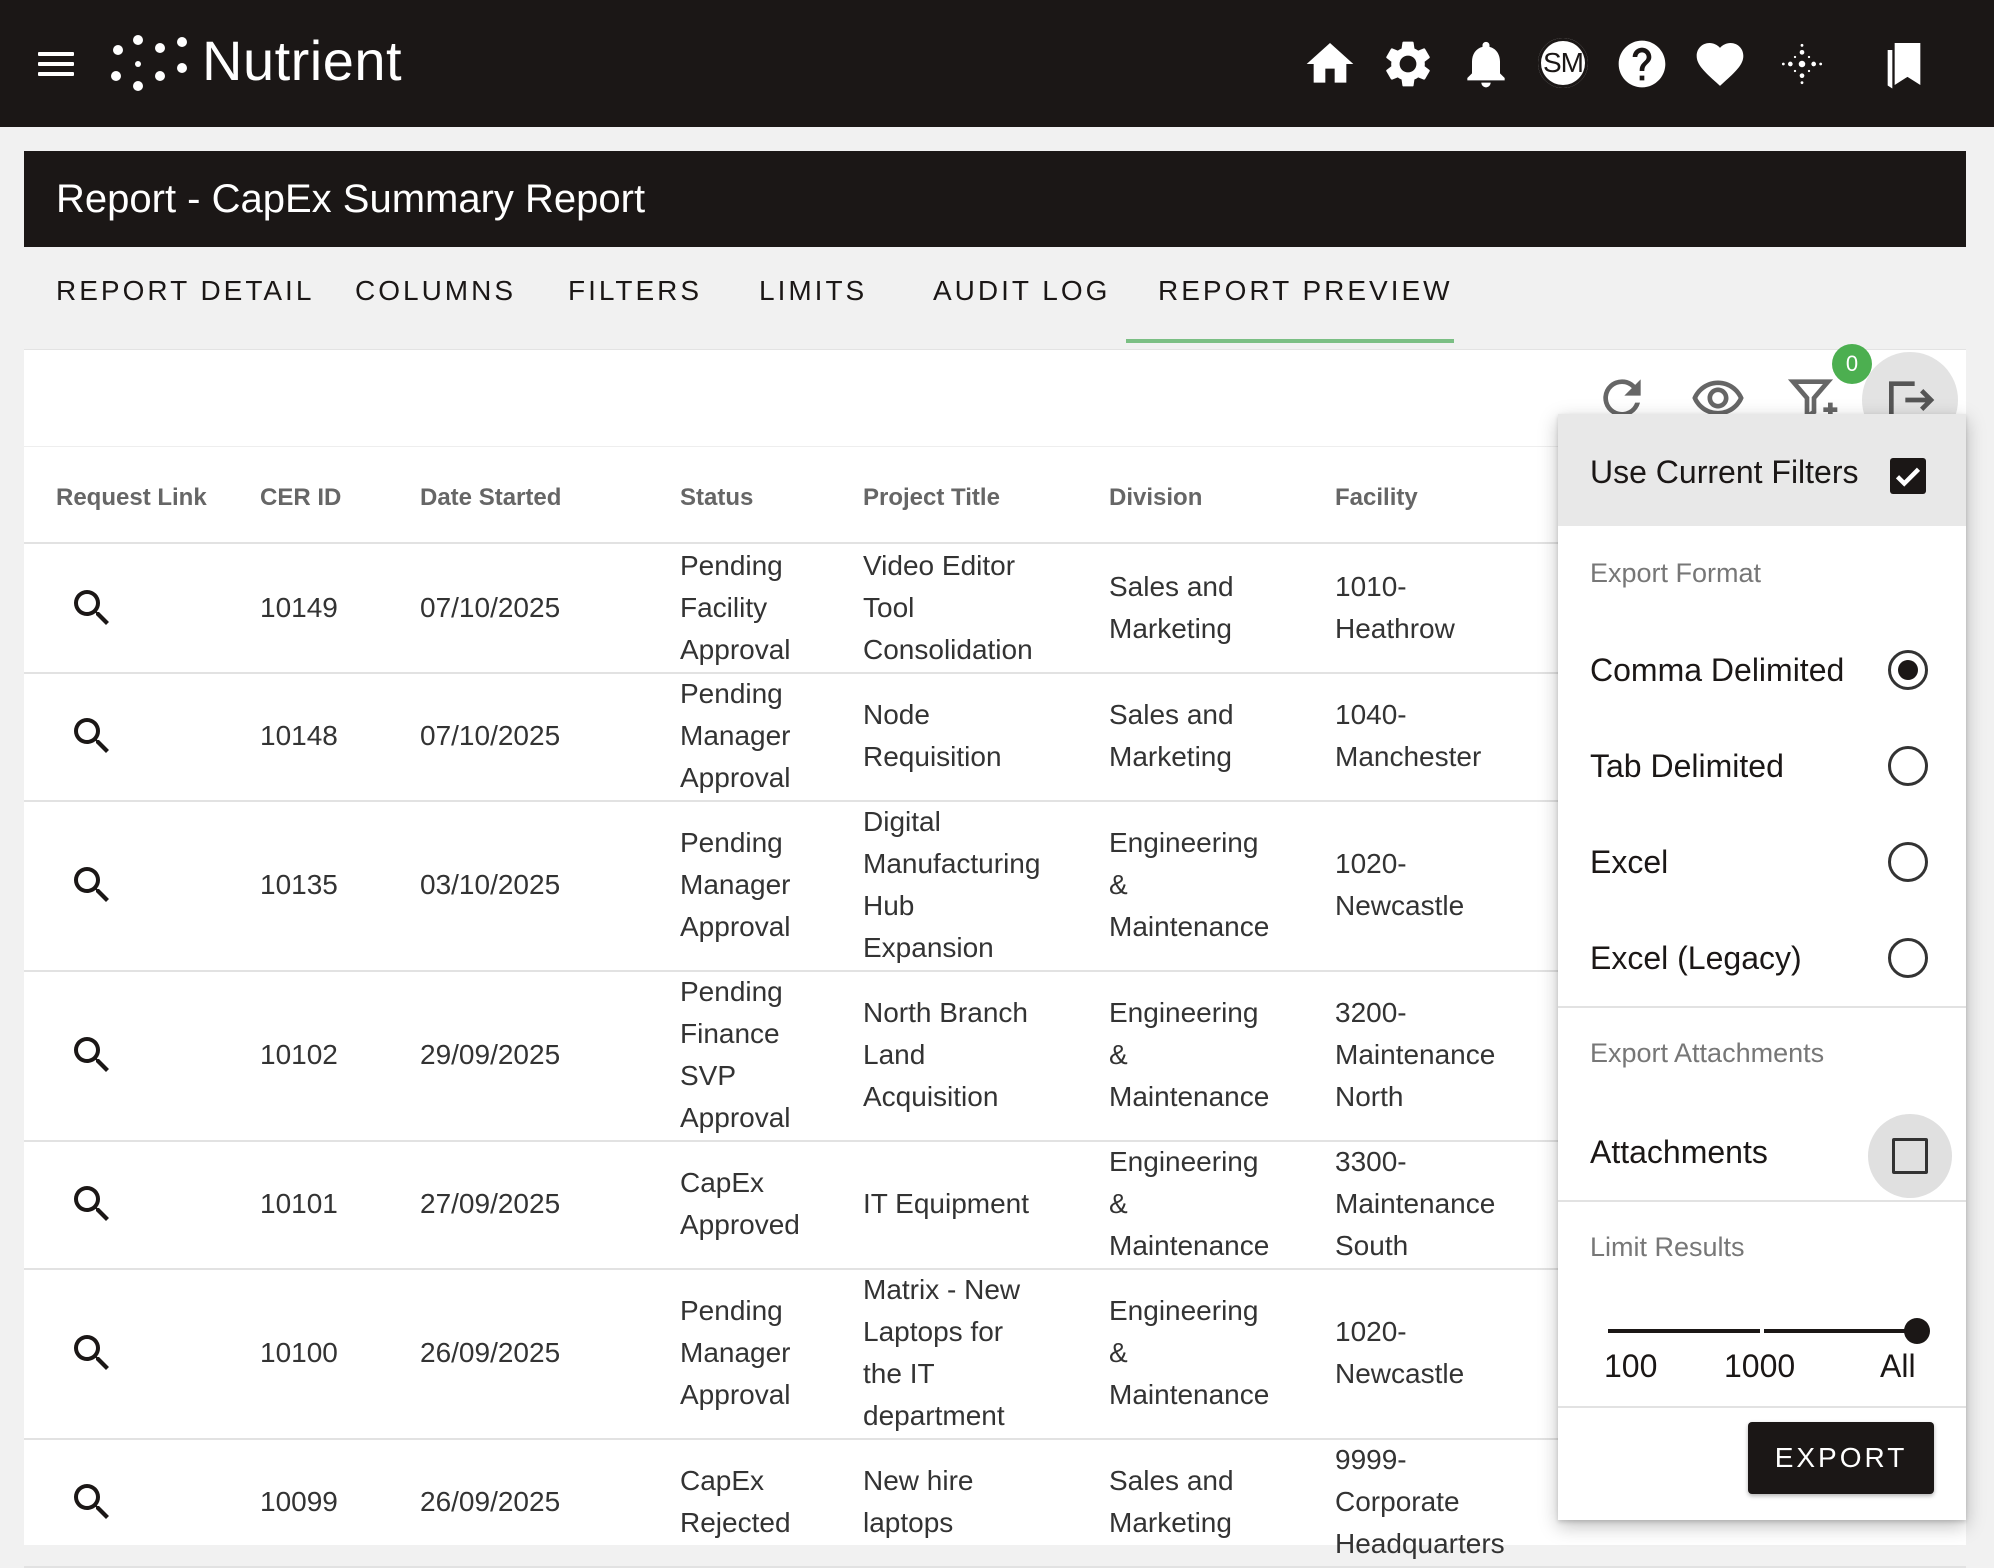  I want to click on title-cell-line: Hub, so click(889, 905).